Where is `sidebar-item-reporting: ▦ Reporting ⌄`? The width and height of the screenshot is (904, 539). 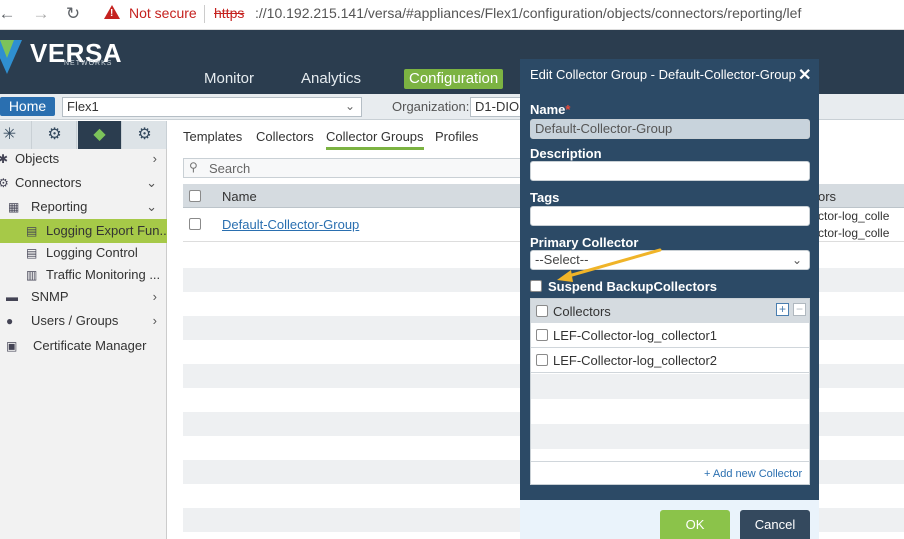 sidebar-item-reporting: ▦ Reporting ⌄ is located at coordinates (83, 207).